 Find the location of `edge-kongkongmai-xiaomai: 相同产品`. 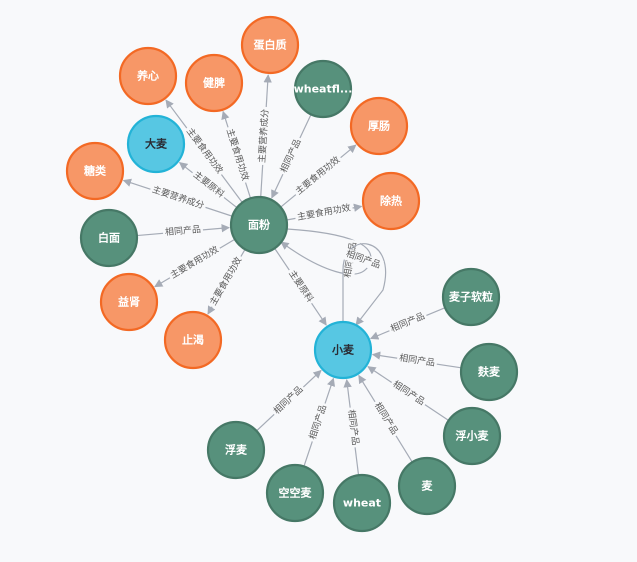

edge-kongkongmai-xiaomai: 相同产品 is located at coordinates (319, 422).